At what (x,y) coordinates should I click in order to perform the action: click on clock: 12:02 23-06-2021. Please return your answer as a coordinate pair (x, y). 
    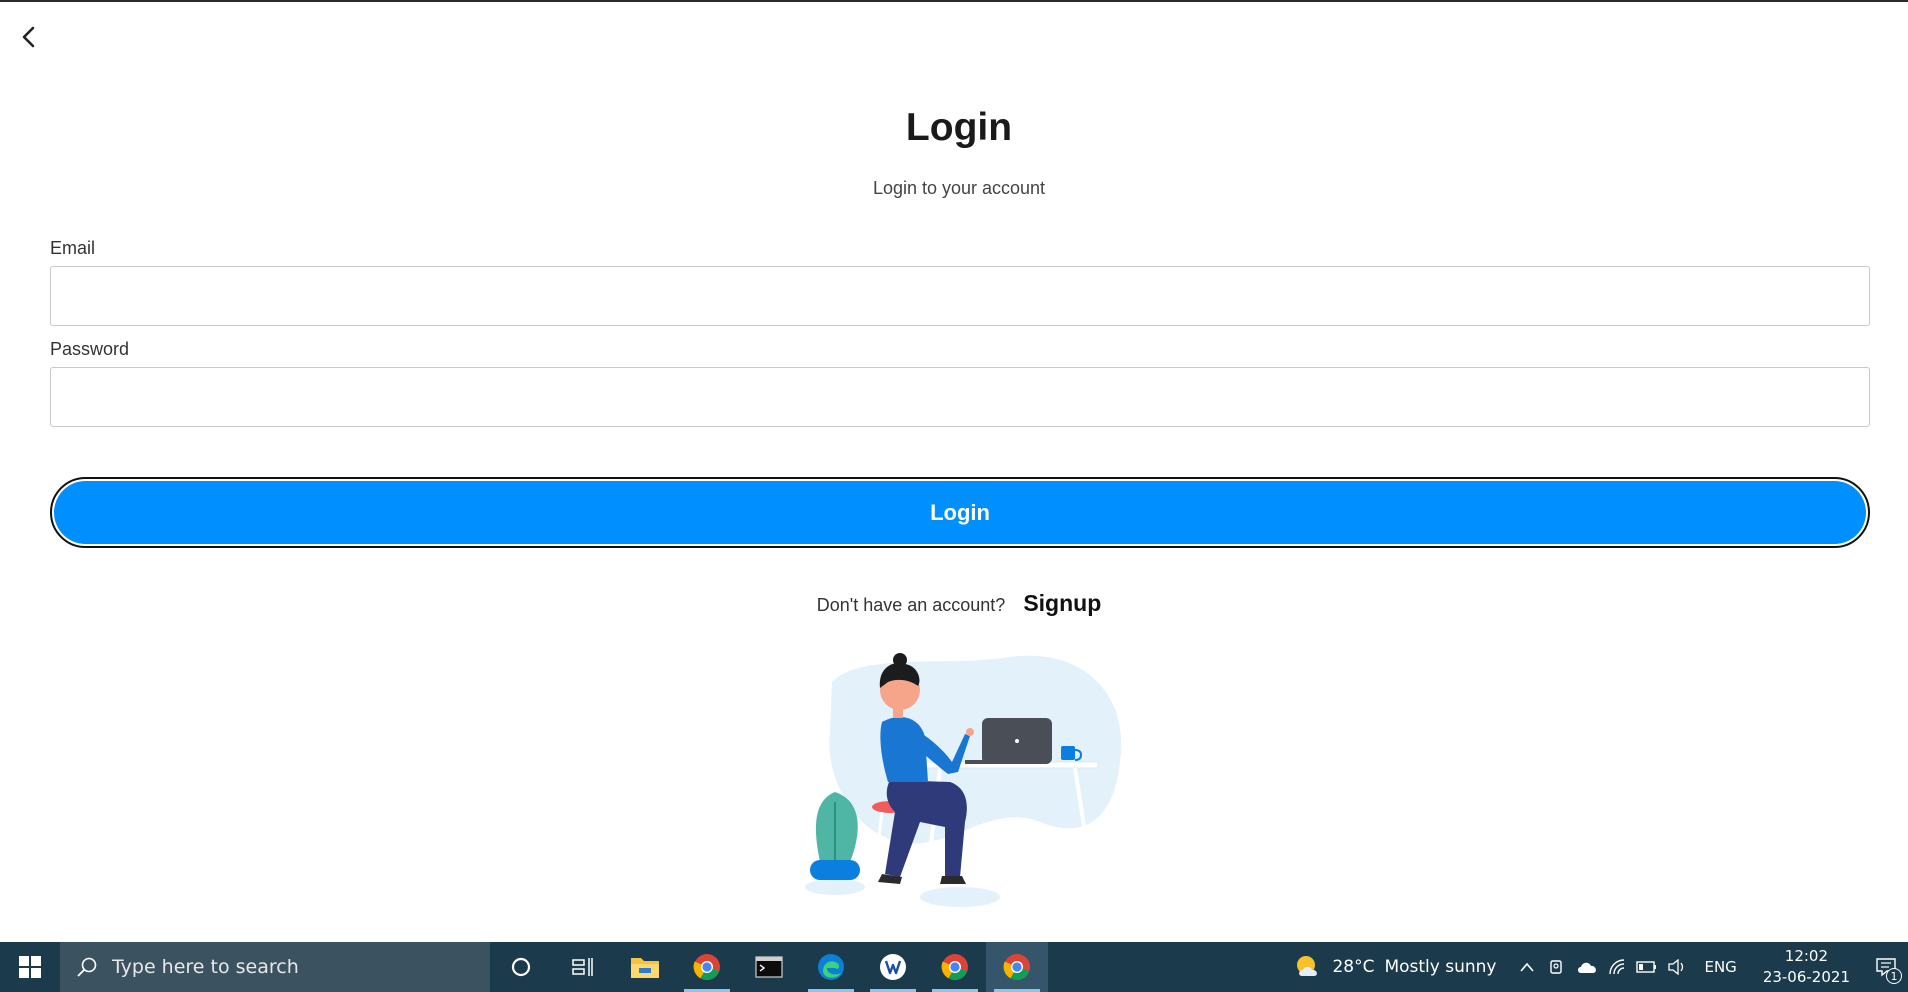
    Looking at the image, I should click on (1806, 967).